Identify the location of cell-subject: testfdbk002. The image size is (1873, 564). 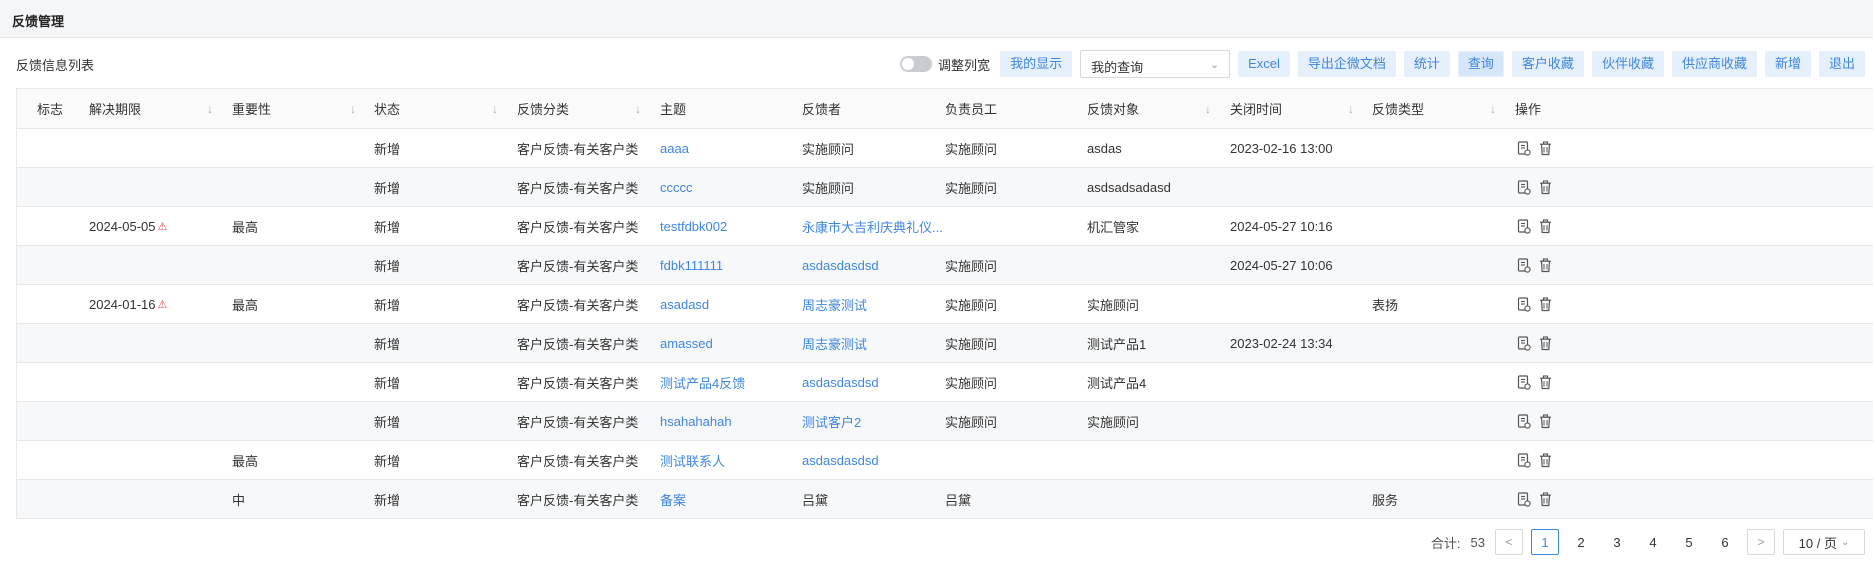
(693, 226).